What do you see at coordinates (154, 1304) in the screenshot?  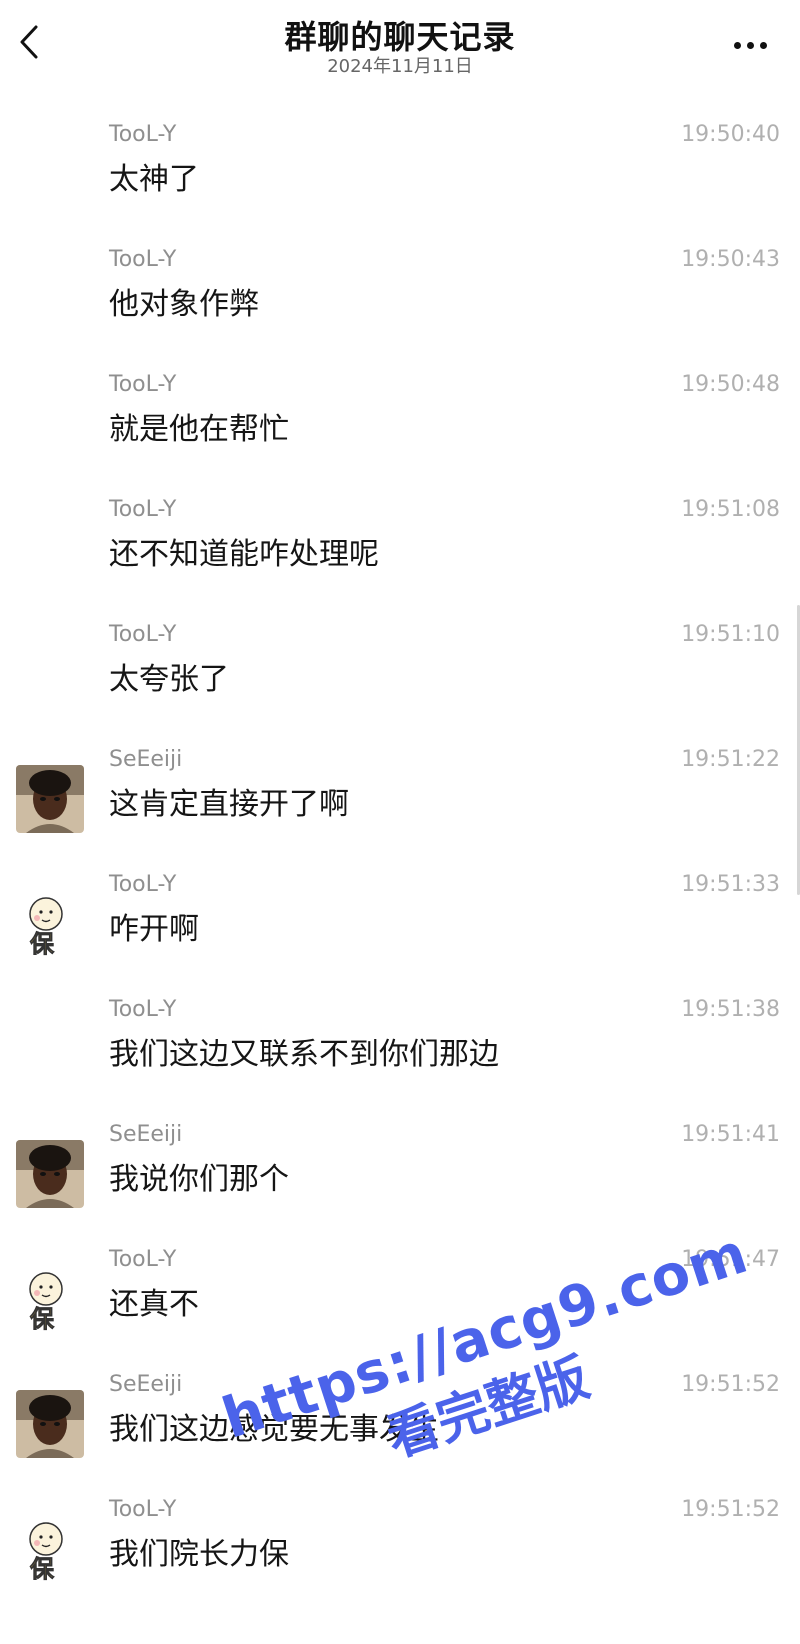 I see `message-text: 还真不` at bounding box center [154, 1304].